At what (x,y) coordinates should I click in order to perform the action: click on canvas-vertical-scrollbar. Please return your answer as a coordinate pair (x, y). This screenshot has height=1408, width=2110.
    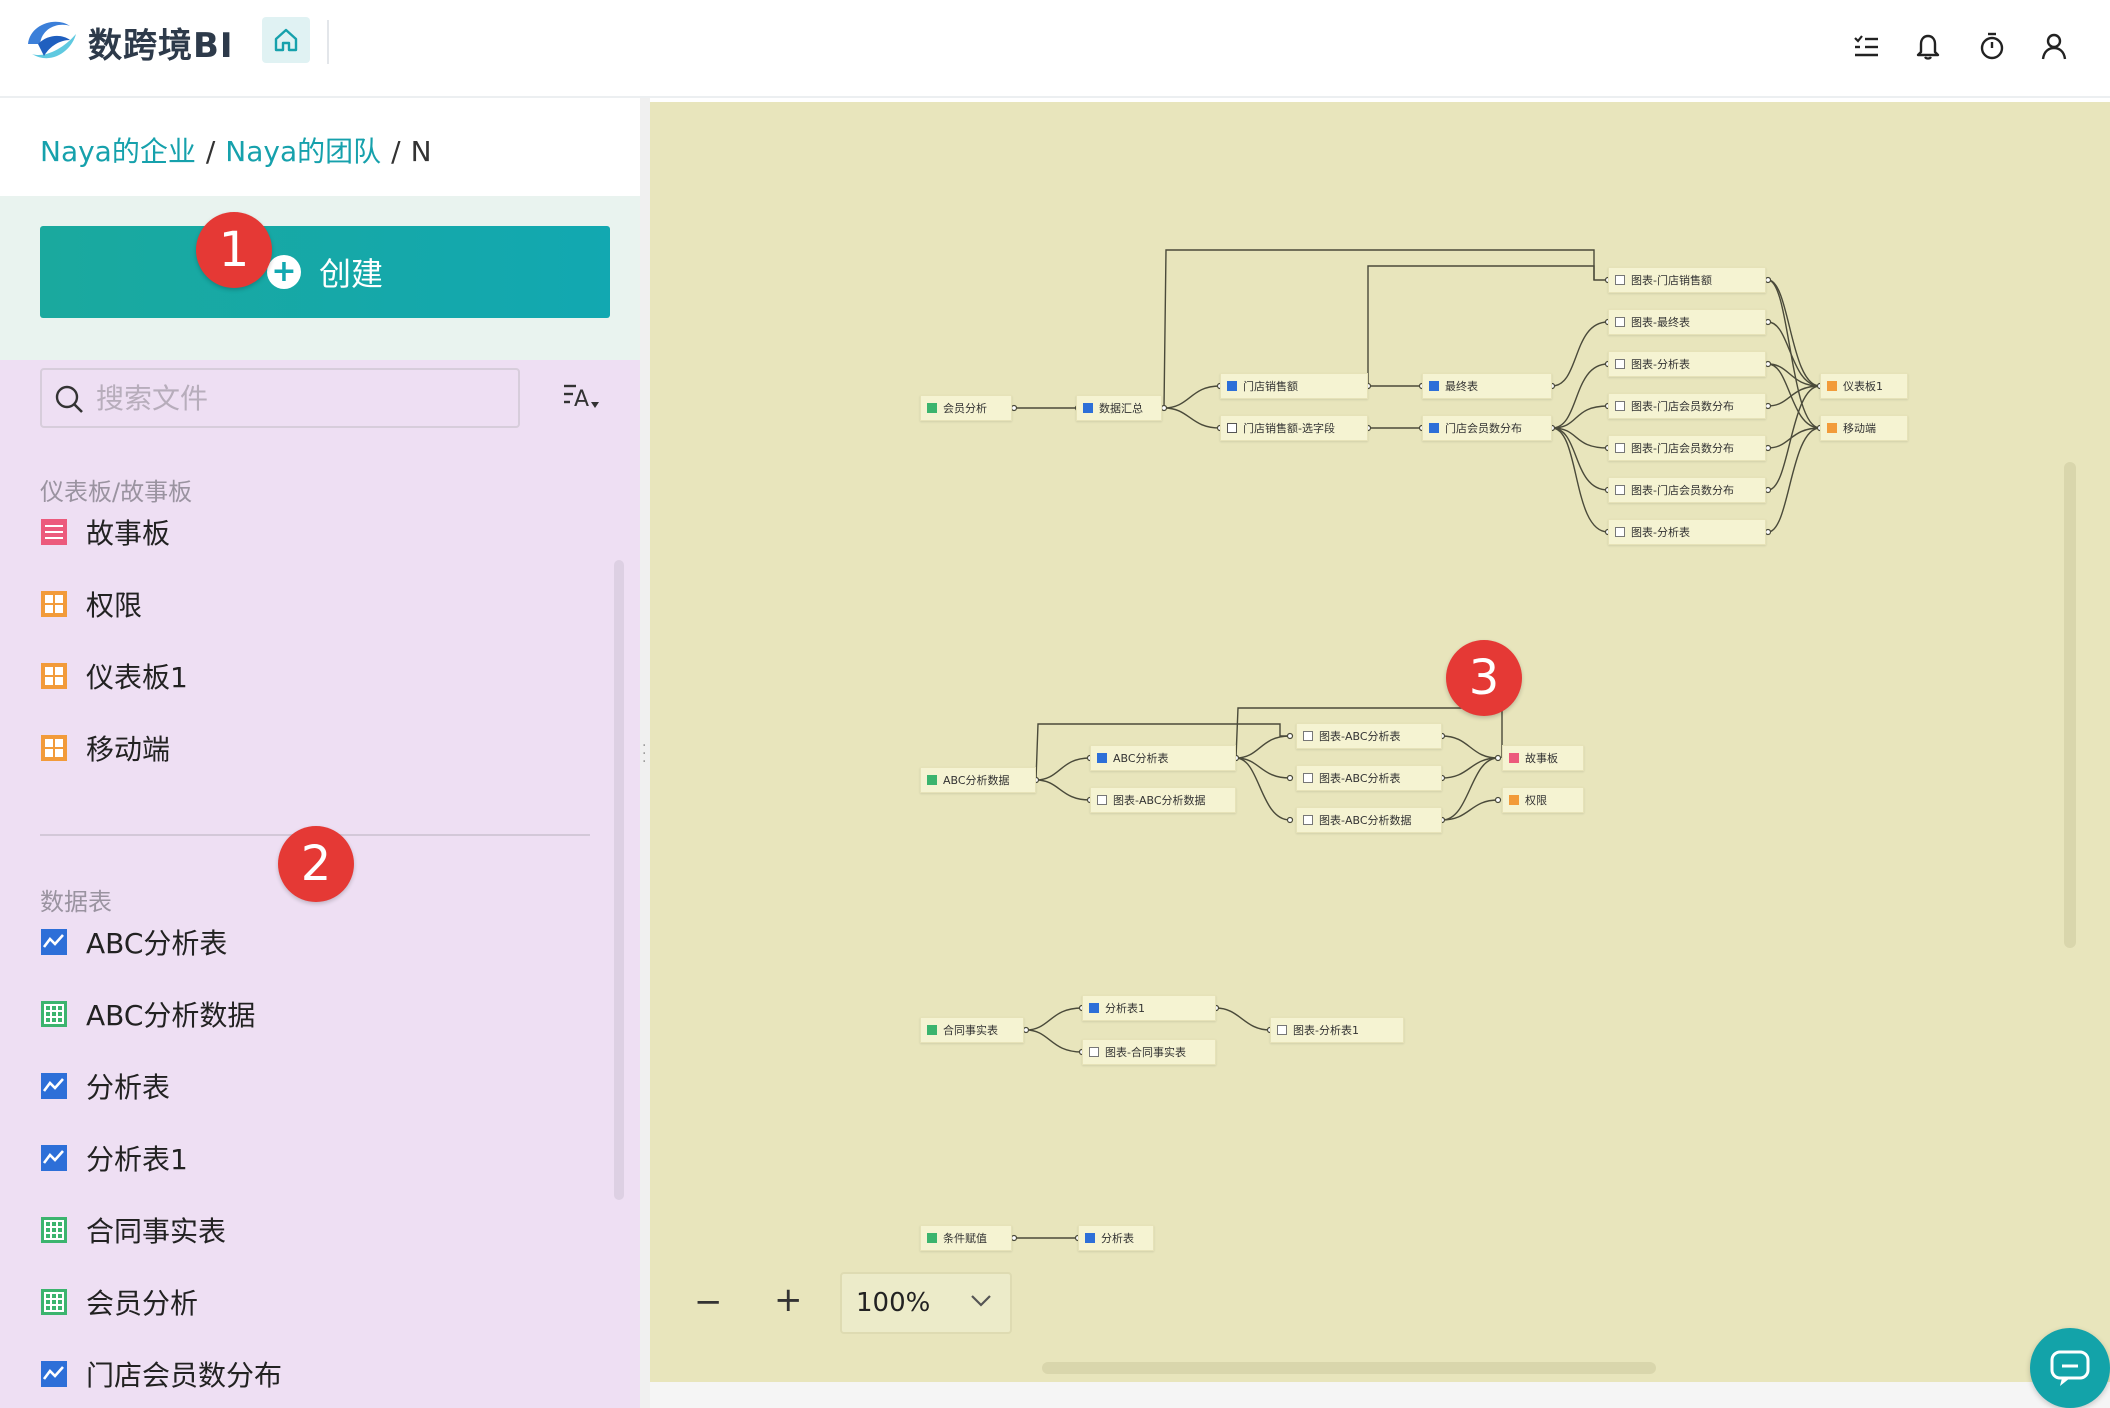
    Looking at the image, I should click on (2070, 705).